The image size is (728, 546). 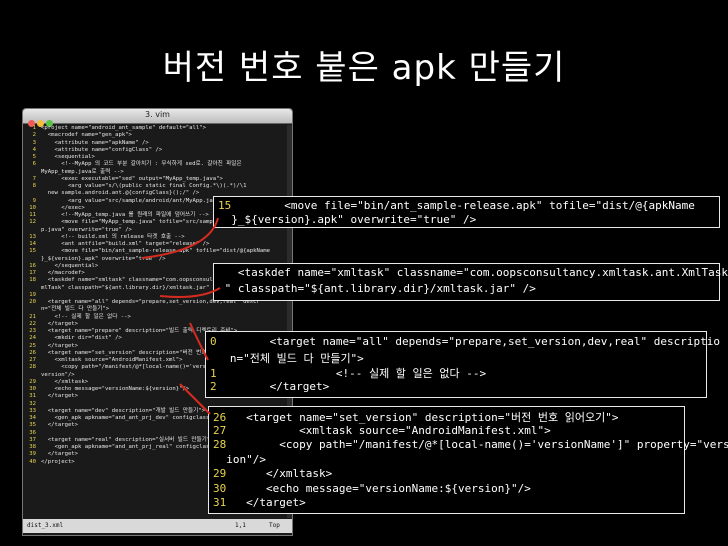 I want to click on zoom-line-text: <xmltask source="AndroidManifest.xml">, so click(x=388, y=430).